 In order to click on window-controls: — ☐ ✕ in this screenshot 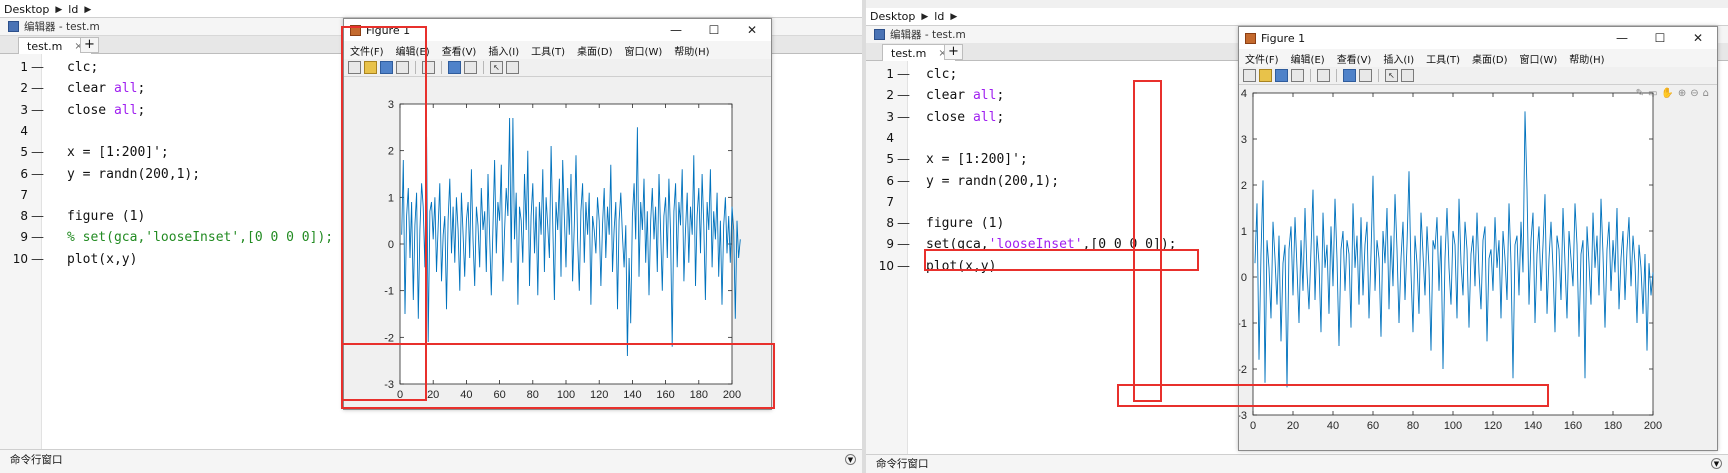, I will do `click(1660, 38)`.